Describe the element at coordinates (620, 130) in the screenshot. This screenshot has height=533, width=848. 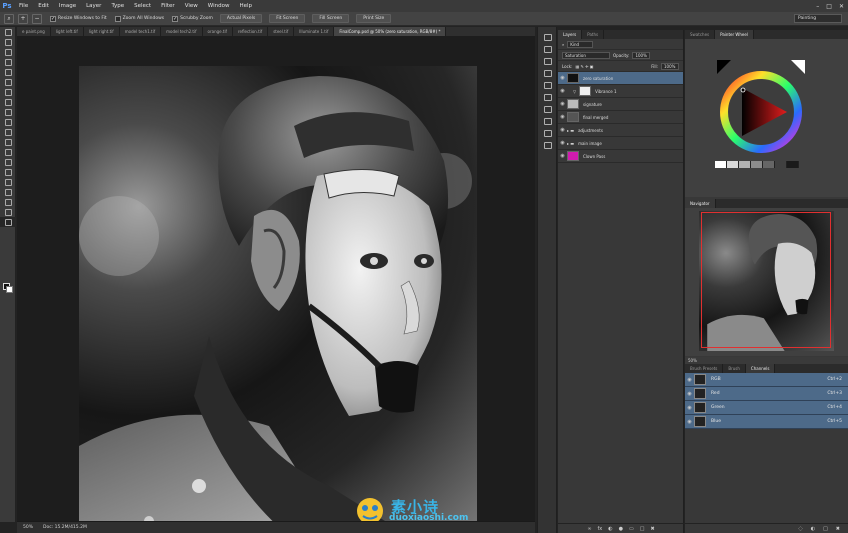
I see `layer-row: ◉ ▸ ▬ adjustments` at that location.